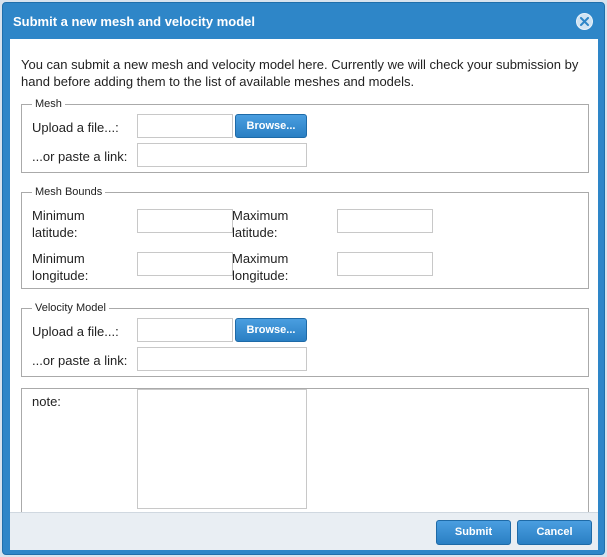  What do you see at coordinates (134, 21) in the screenshot?
I see `dialog-title: Submit a new mesh and velocity model` at bounding box center [134, 21].